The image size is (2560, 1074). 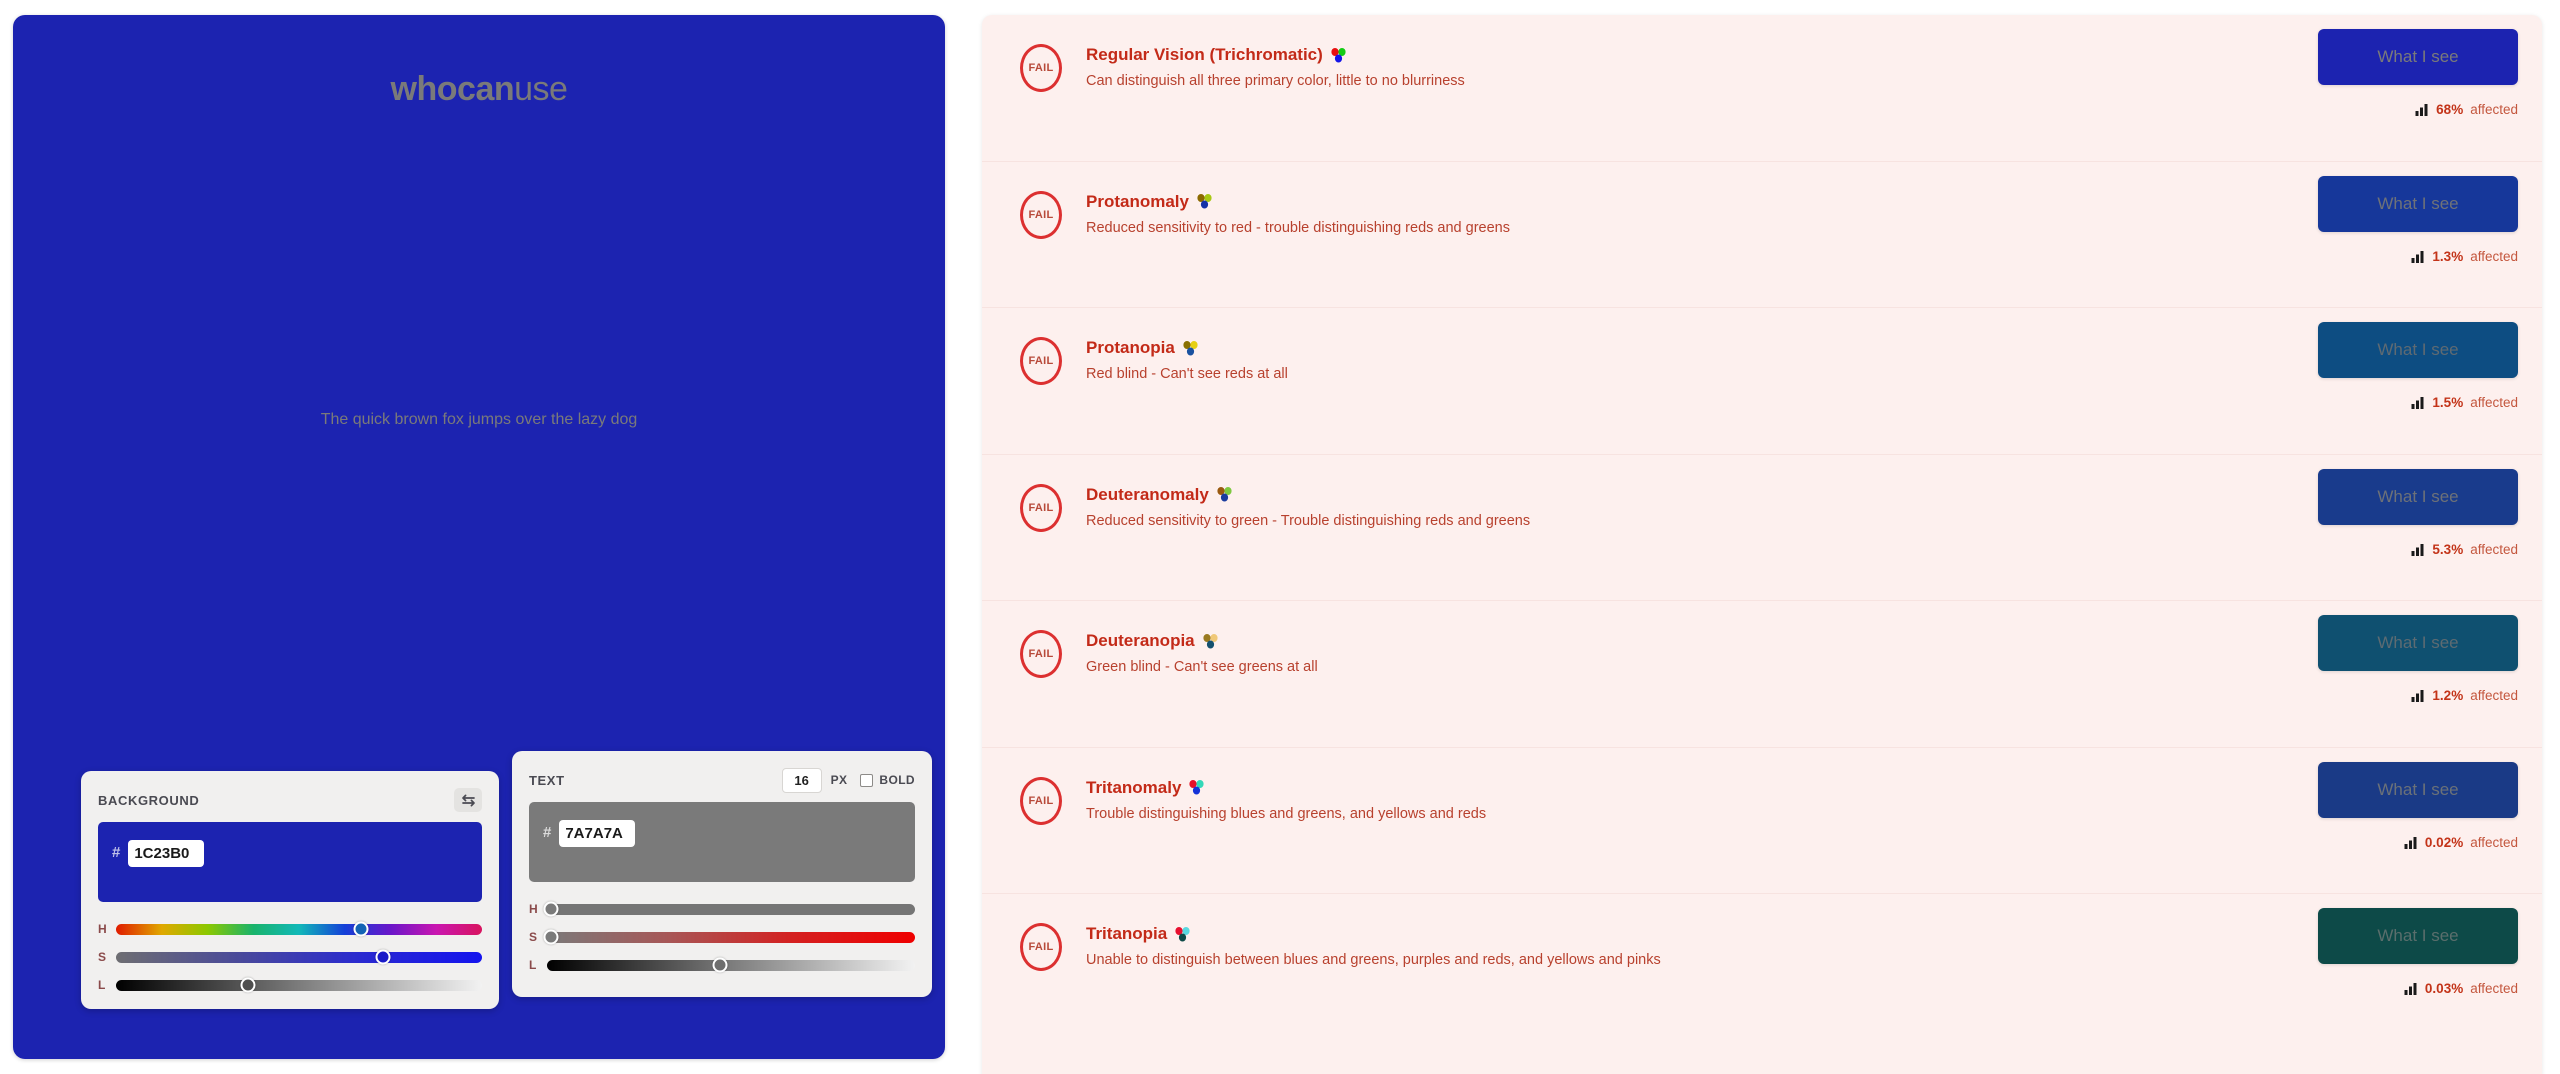 I want to click on background-hue-thumb, so click(x=361, y=929).